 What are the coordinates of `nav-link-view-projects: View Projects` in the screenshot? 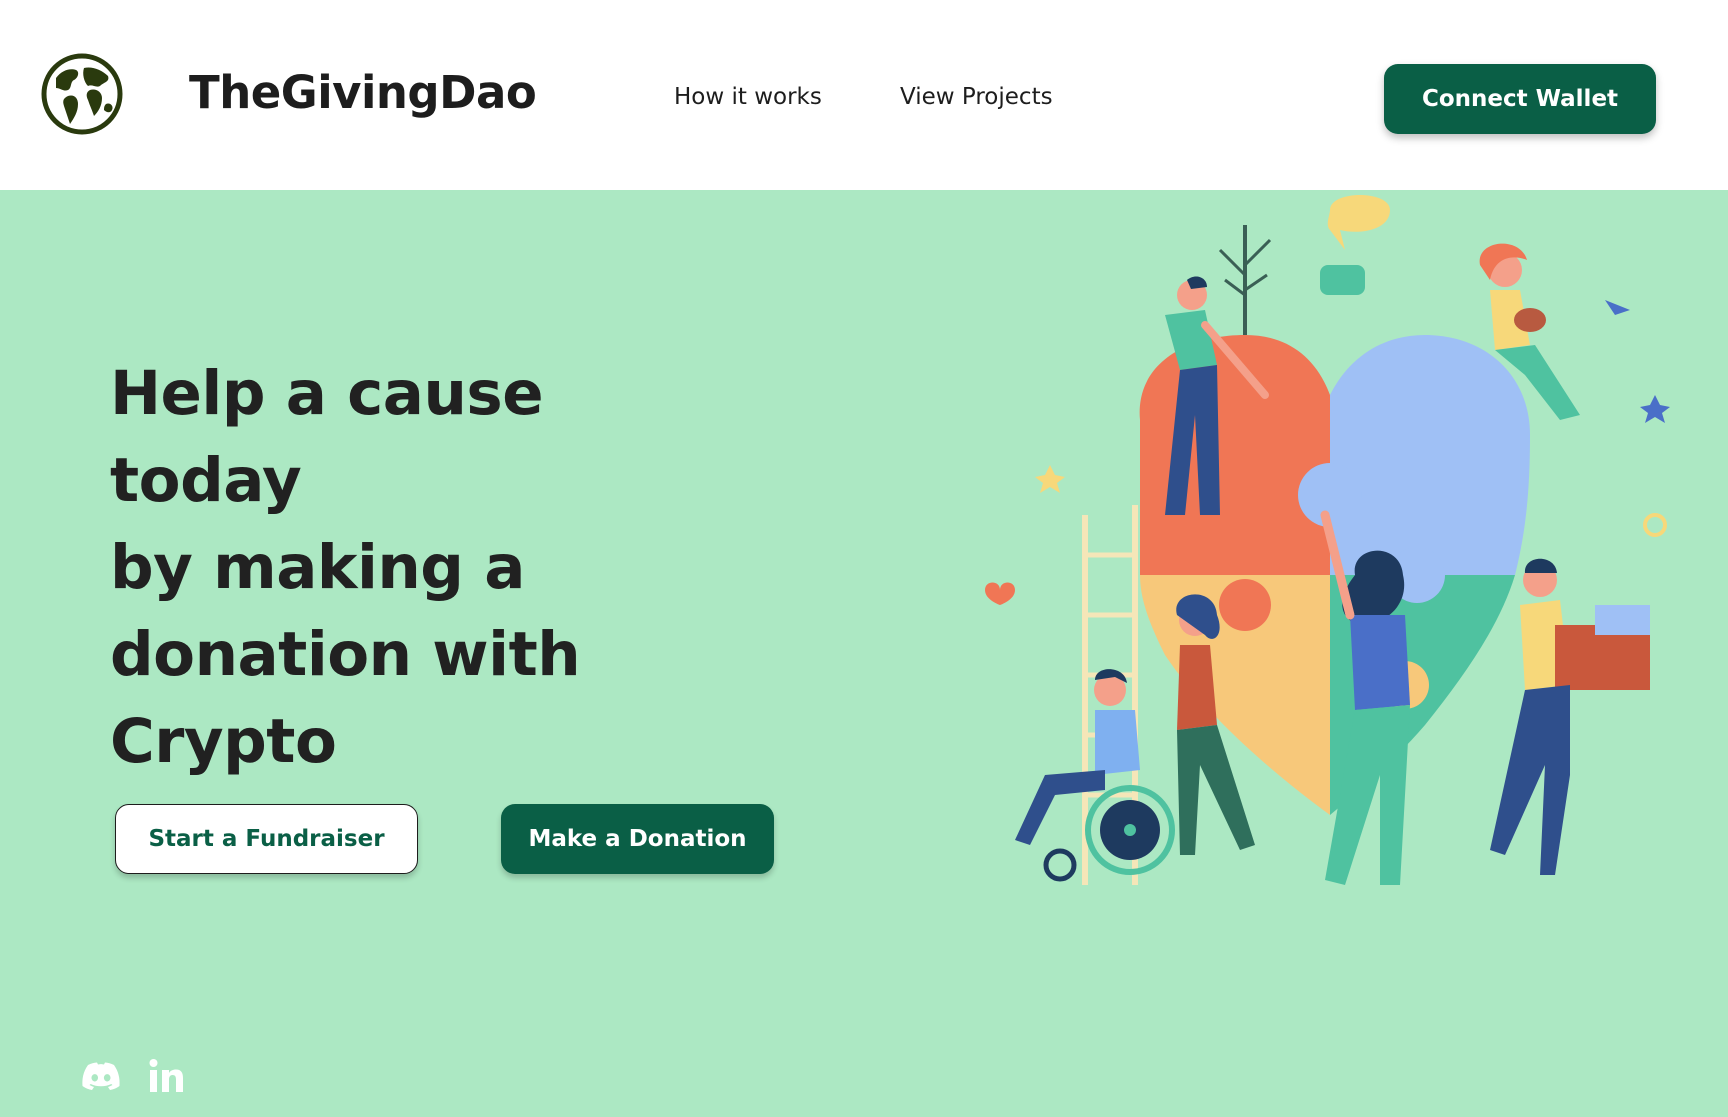 It's located at (976, 97).